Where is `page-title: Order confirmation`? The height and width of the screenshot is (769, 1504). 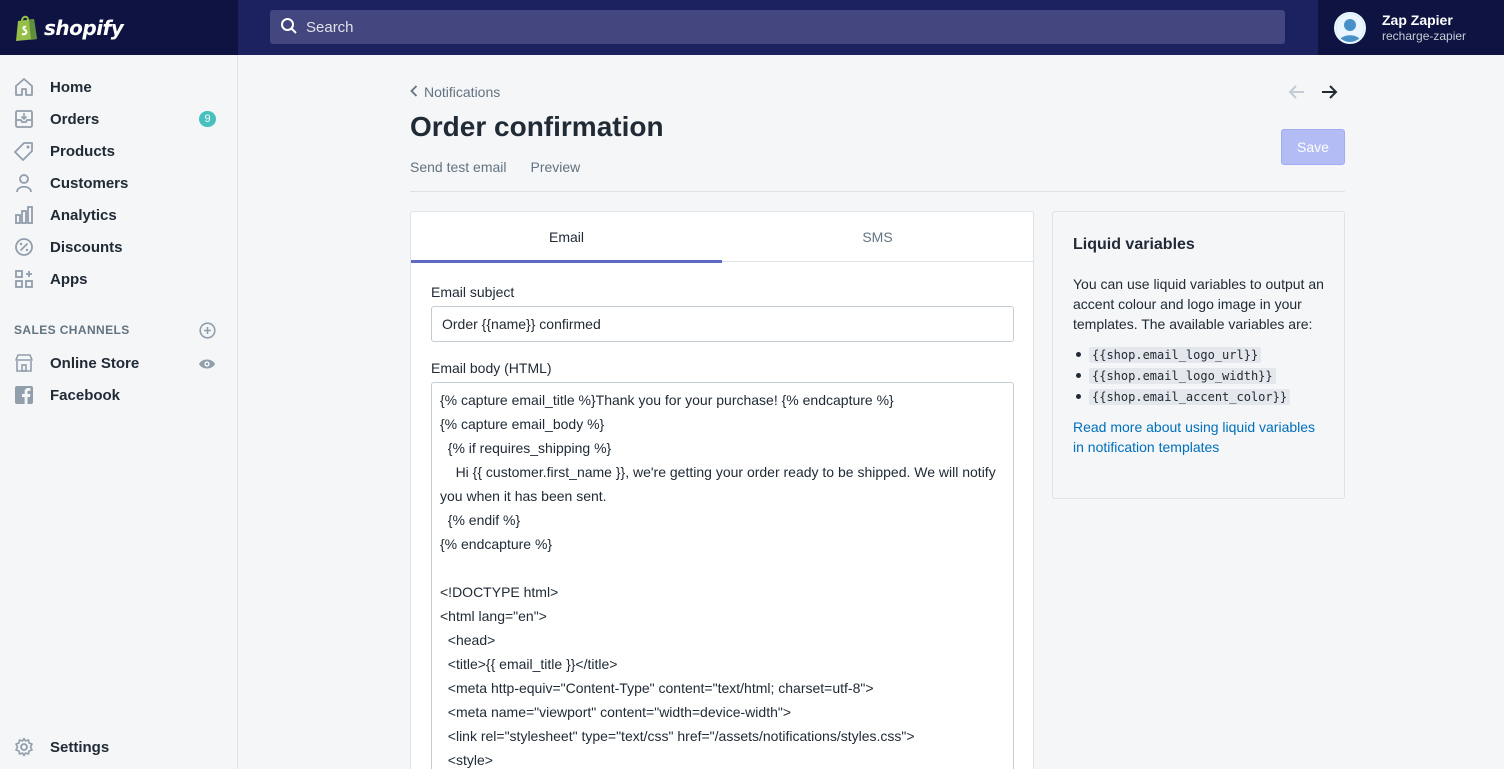 page-title: Order confirmation is located at coordinates (537, 126).